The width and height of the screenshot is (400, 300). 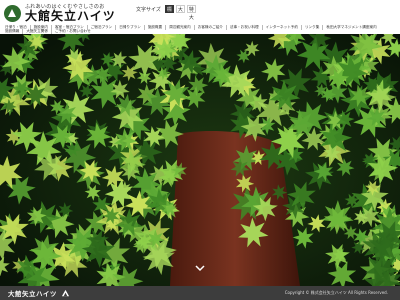 What do you see at coordinates (32, 294) in the screenshot?
I see `footer-site-name: 大館矢立ハイツ` at bounding box center [32, 294].